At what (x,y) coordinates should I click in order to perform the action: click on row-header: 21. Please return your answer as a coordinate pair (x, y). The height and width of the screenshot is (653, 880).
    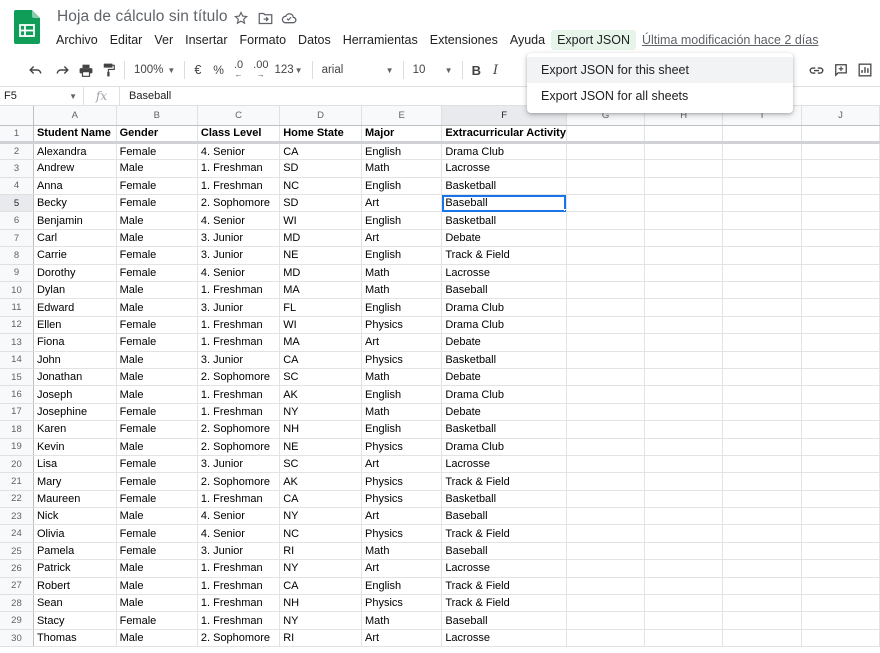
    Looking at the image, I should click on (17, 481).